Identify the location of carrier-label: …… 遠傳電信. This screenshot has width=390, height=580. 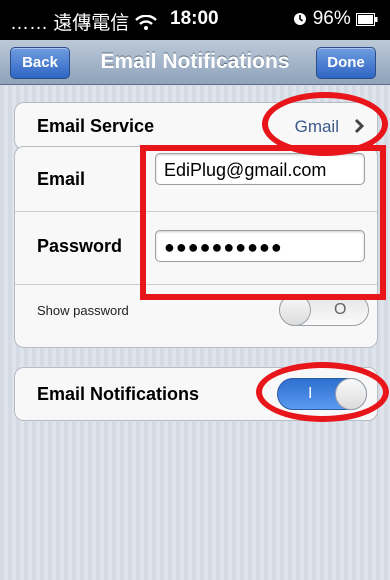
(83, 21).